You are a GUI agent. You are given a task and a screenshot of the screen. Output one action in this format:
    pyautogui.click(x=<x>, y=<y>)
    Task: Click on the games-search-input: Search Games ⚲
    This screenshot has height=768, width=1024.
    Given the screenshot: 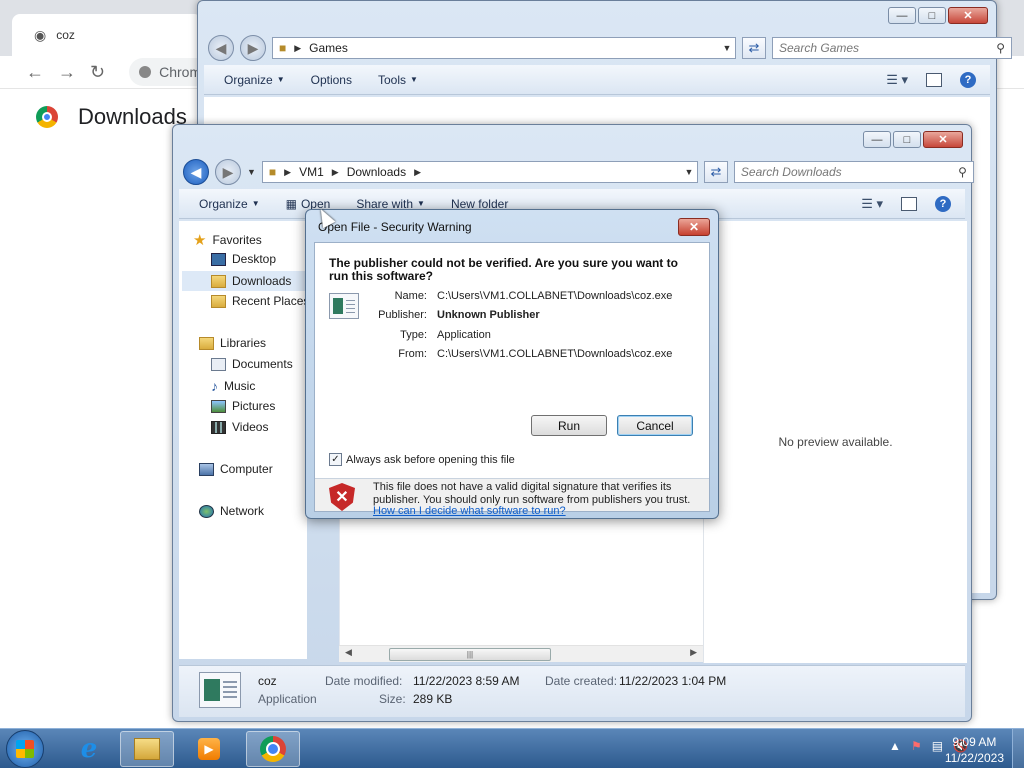 What is the action you would take?
    pyautogui.click(x=892, y=48)
    